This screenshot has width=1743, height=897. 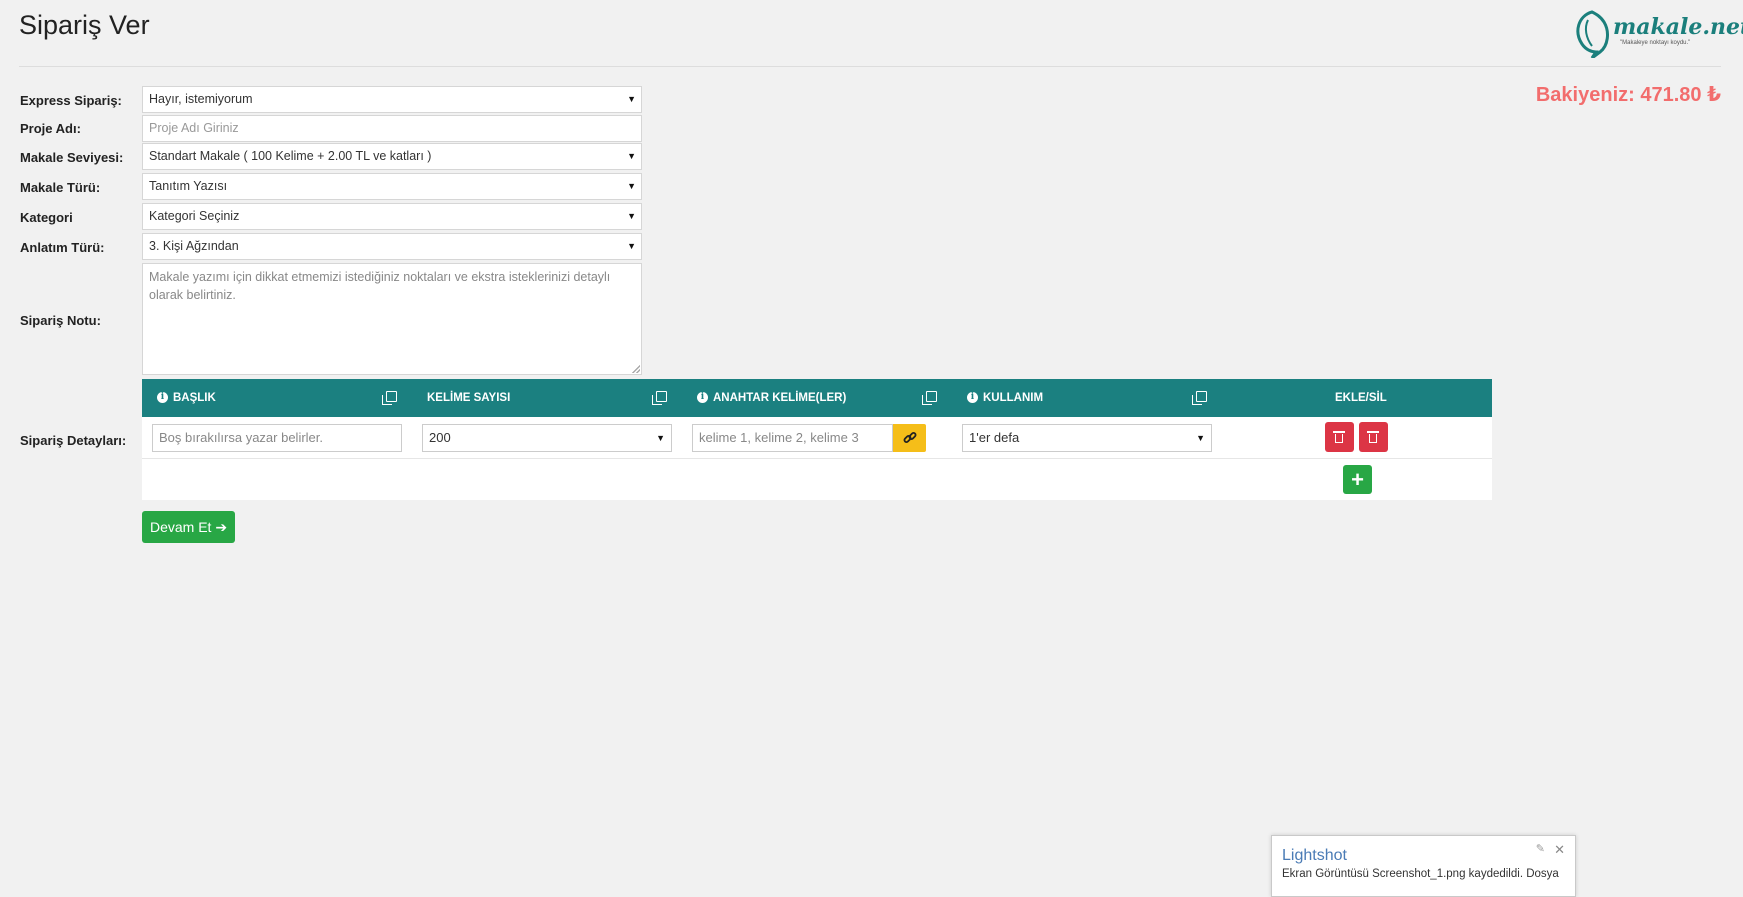 I want to click on arrow-right-icon: ➔, so click(x=221, y=527).